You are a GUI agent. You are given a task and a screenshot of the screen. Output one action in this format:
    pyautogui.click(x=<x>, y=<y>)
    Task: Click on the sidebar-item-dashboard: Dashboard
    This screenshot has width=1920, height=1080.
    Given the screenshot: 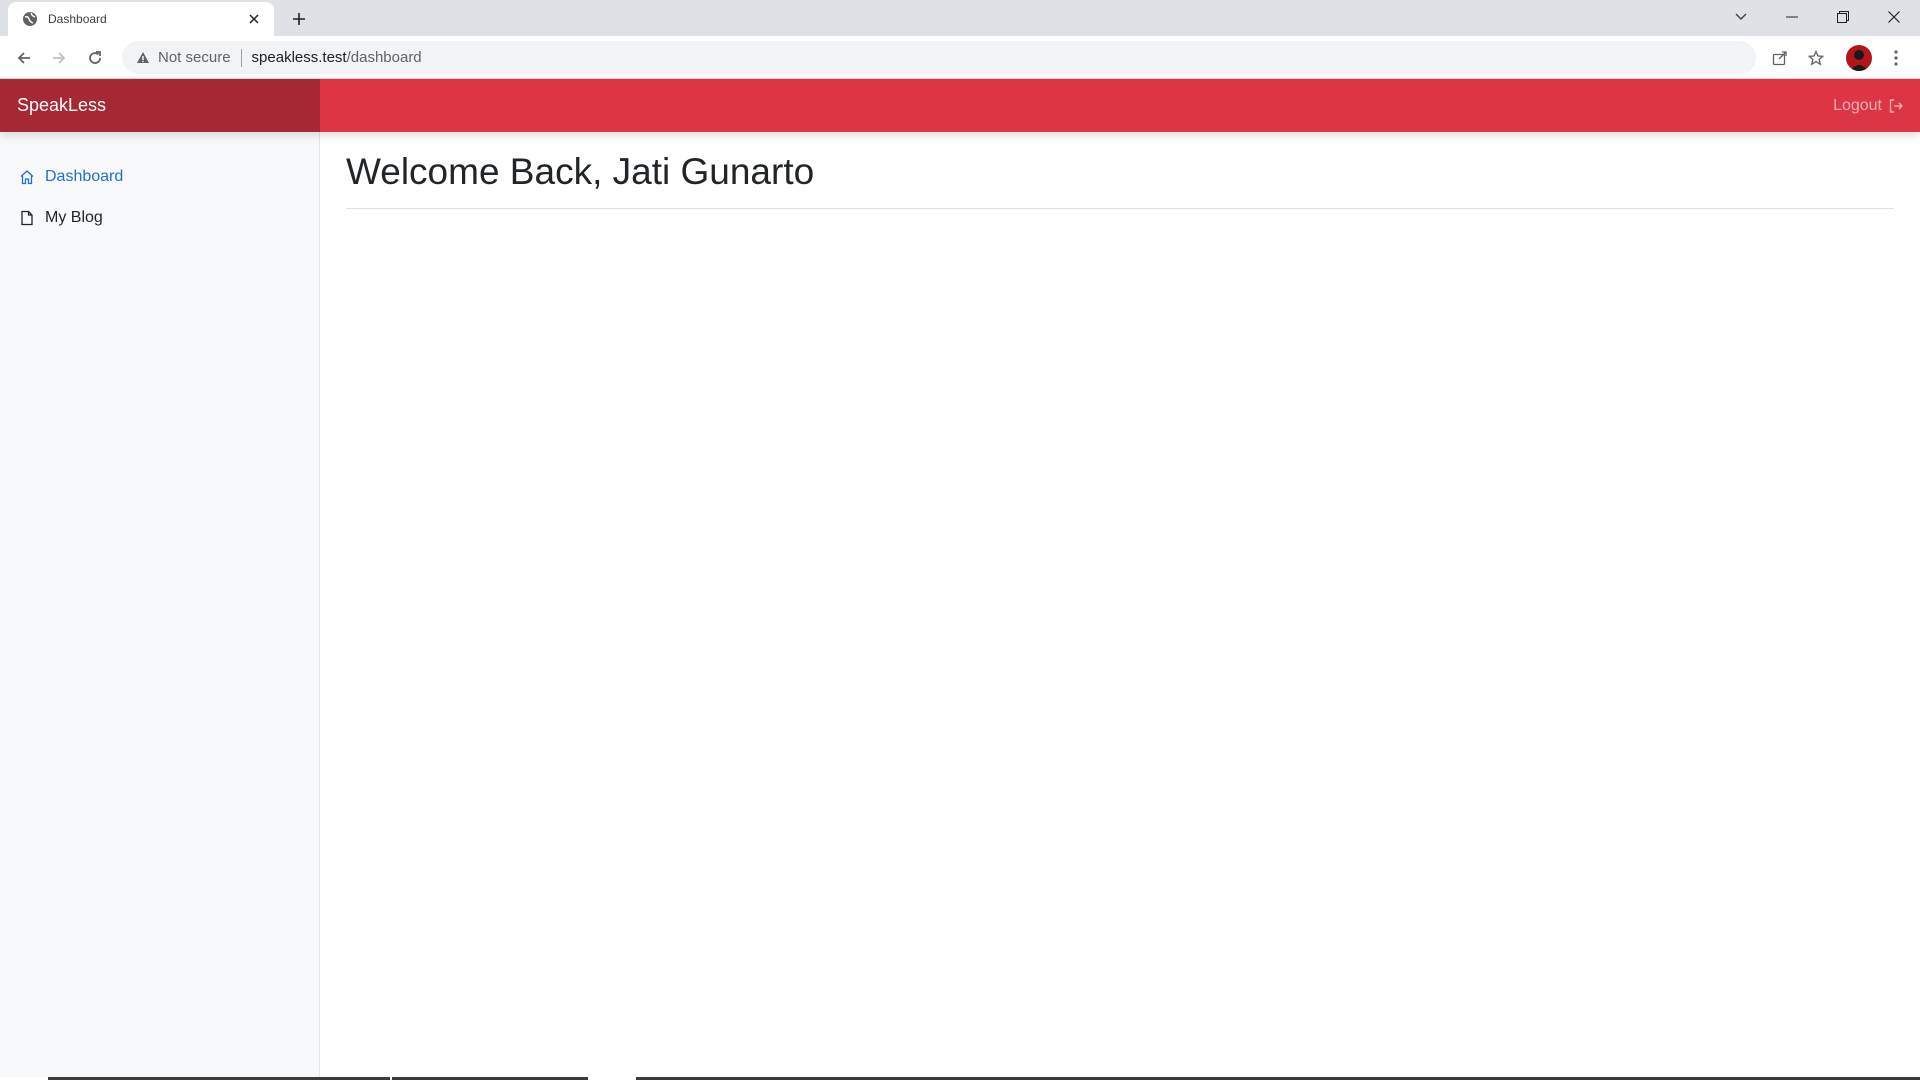 What is the action you would take?
    pyautogui.click(x=159, y=176)
    